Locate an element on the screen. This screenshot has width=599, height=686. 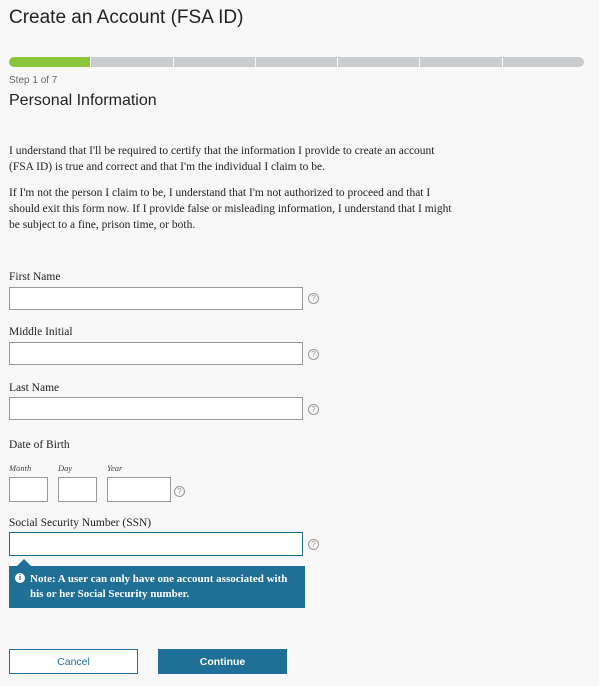
progress-bar is located at coordinates (296, 62).